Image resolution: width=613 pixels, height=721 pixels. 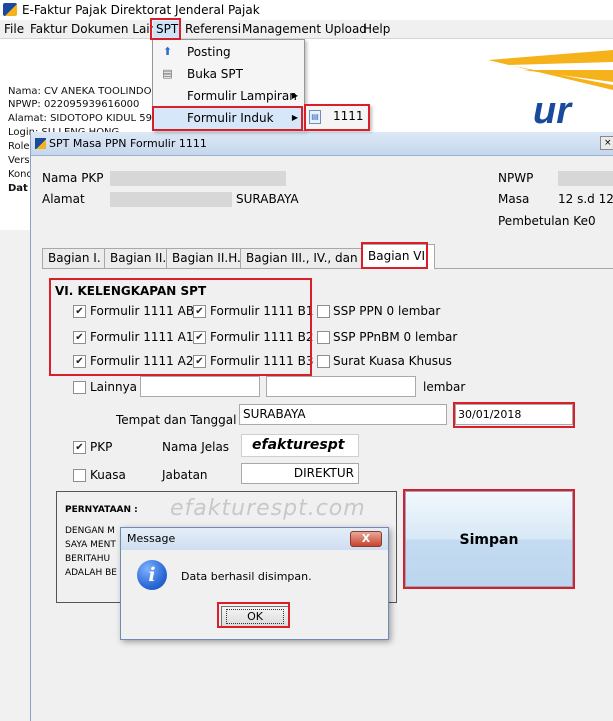 I want to click on tab-bagian-vi: Bagian VI., so click(x=398, y=256).